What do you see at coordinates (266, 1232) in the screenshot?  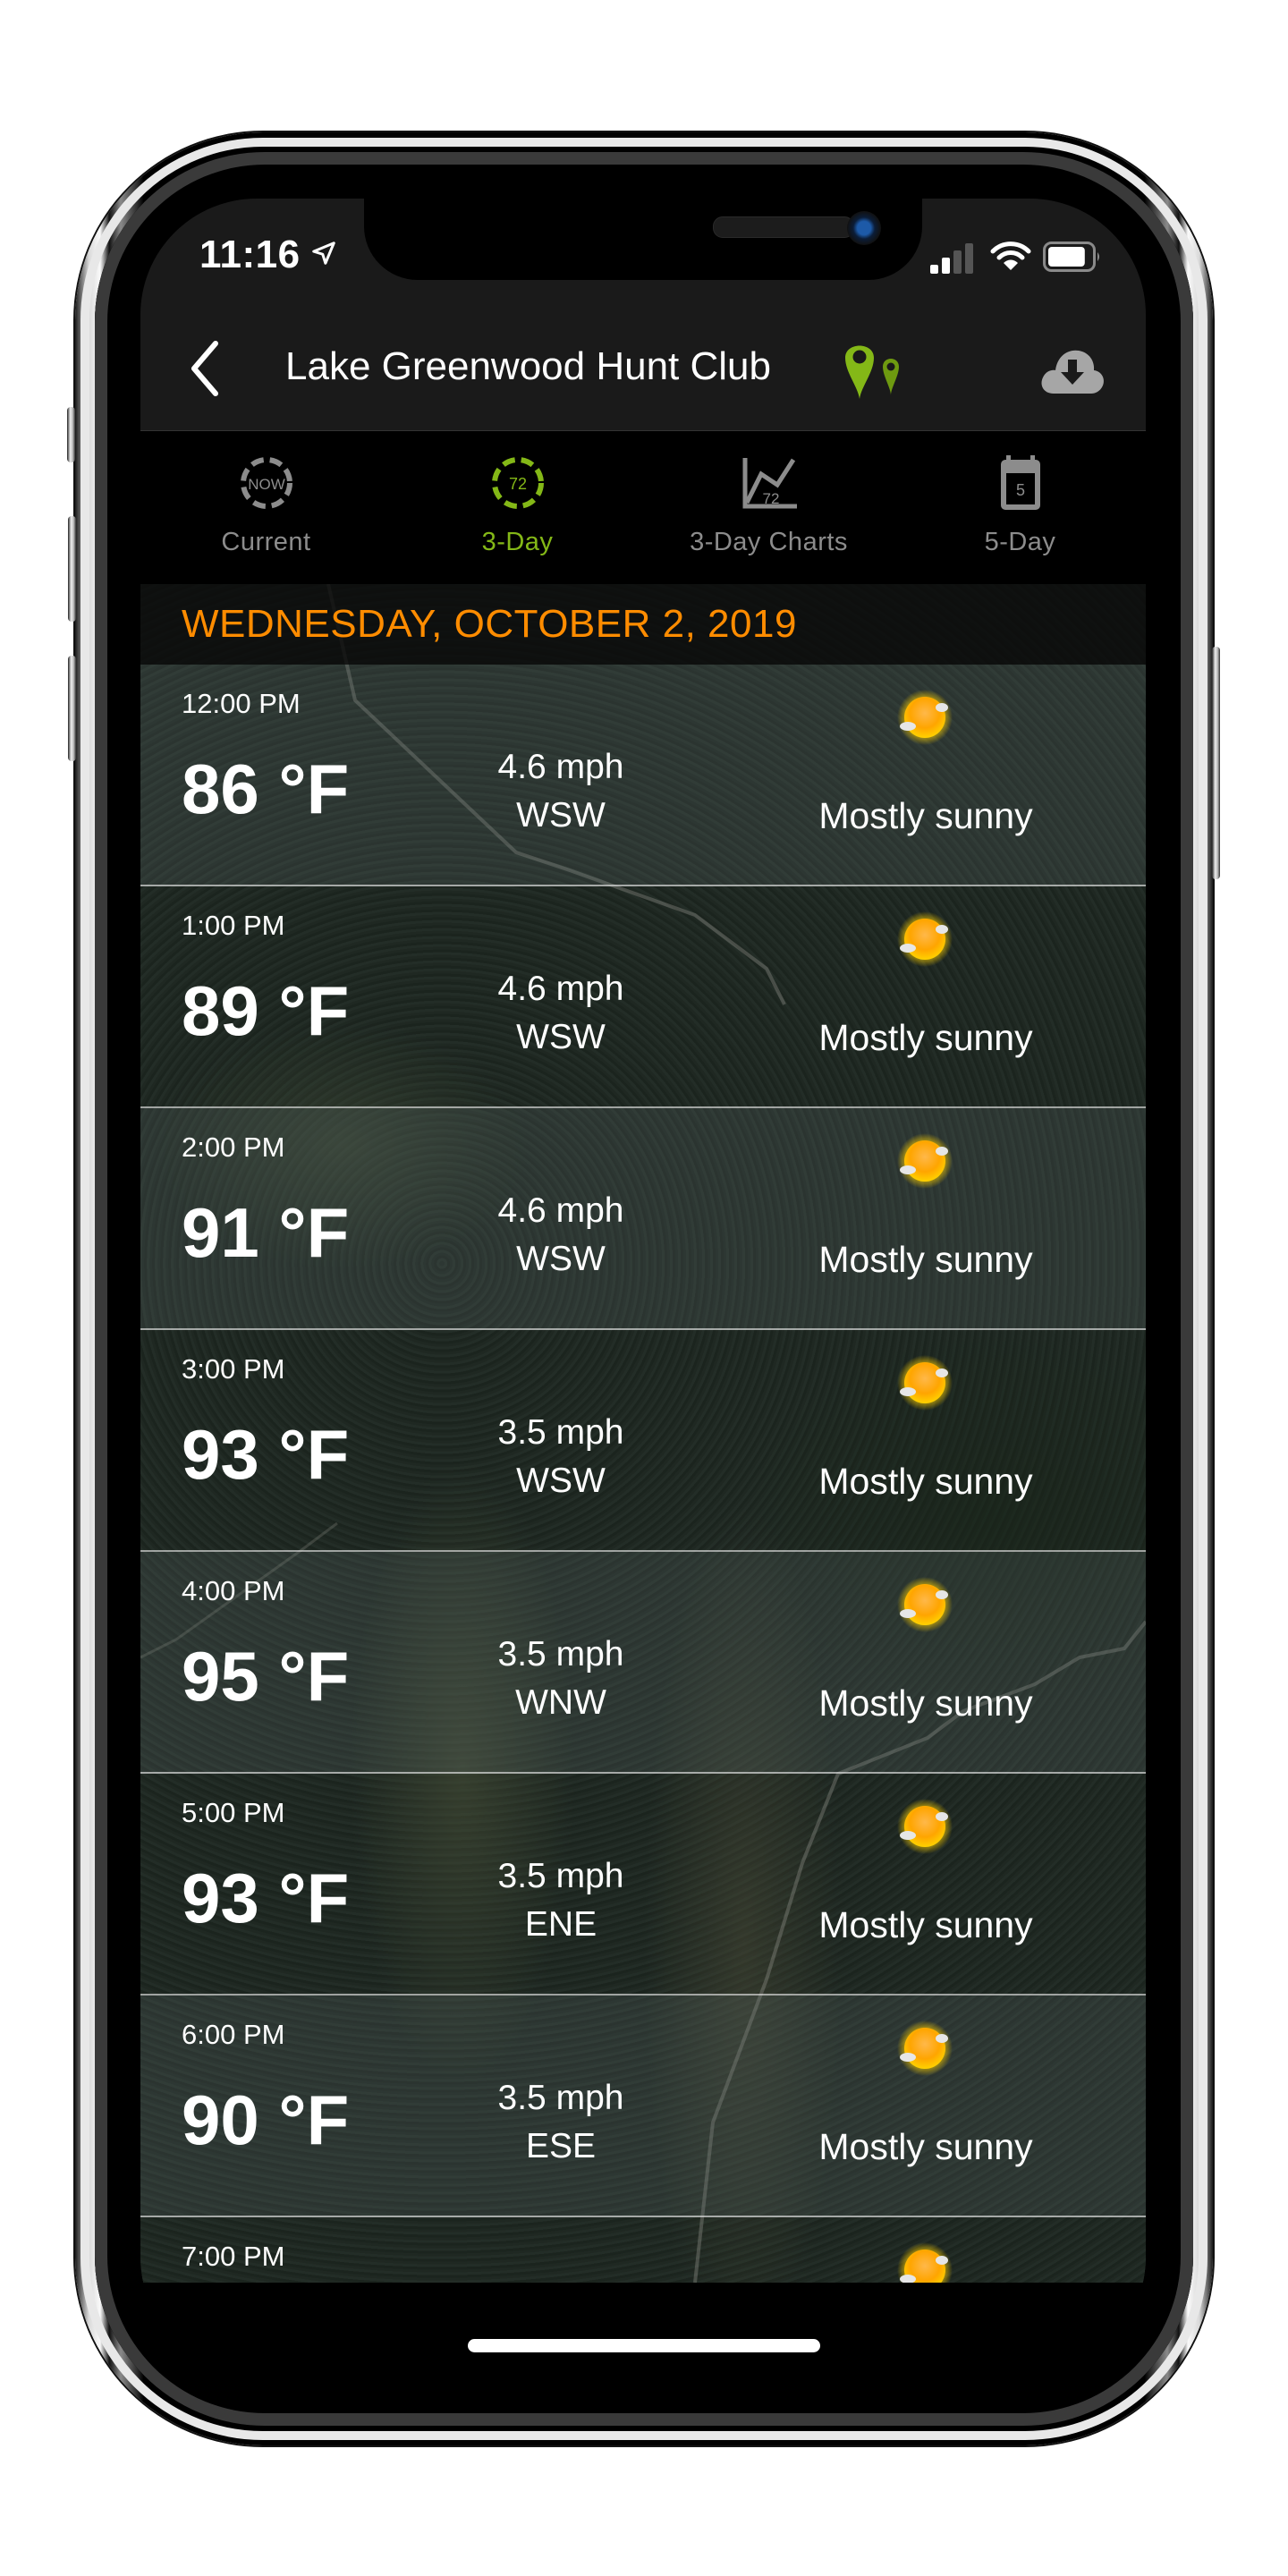 I see `hour-temperature: 91 °F` at bounding box center [266, 1232].